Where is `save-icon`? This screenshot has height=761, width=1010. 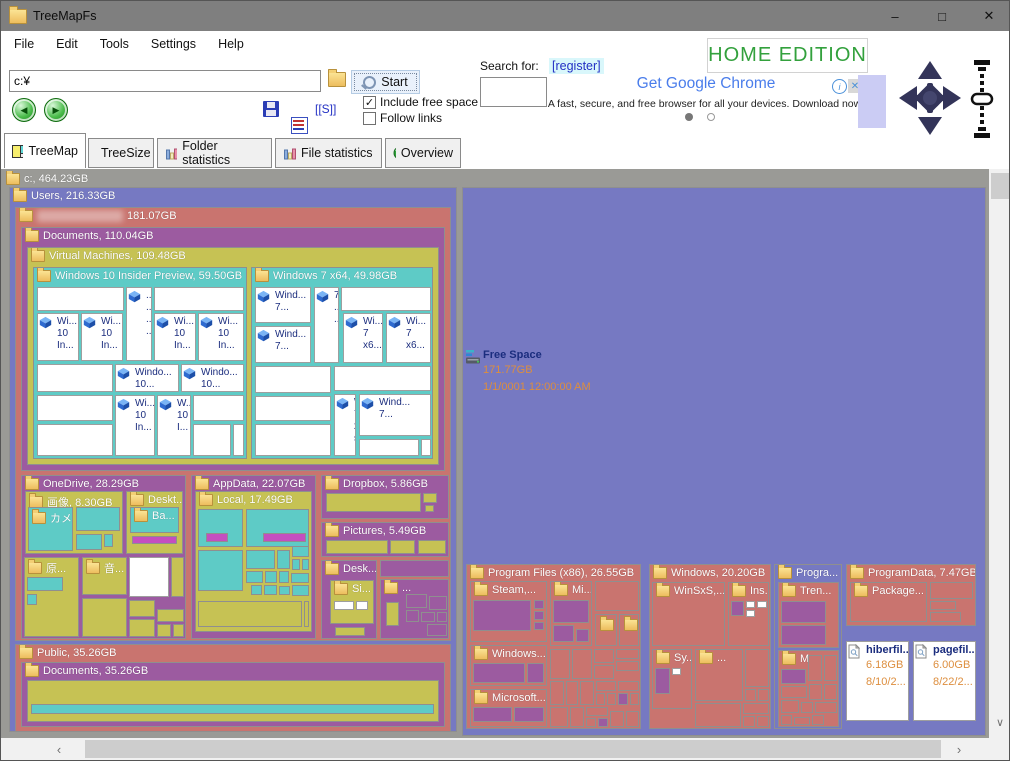
save-icon is located at coordinates (271, 109).